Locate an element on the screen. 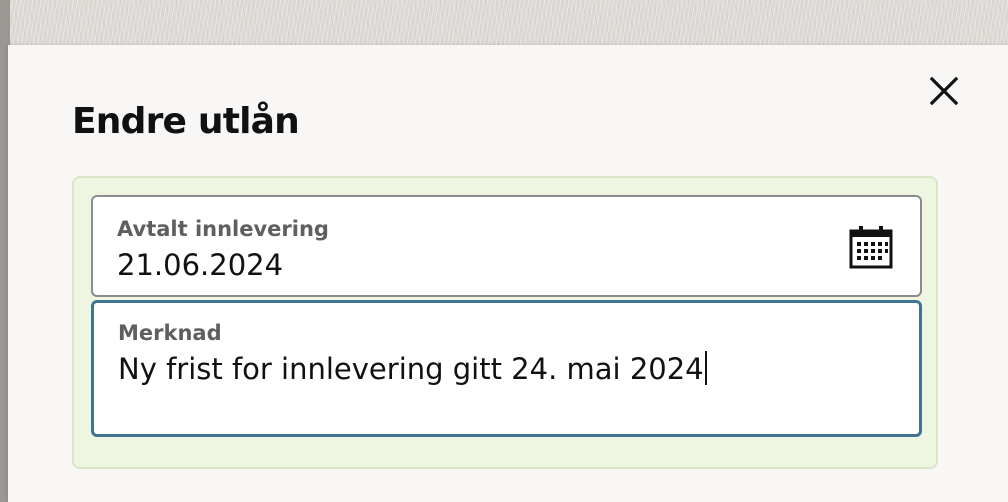  text-caret is located at coordinates (705, 368).